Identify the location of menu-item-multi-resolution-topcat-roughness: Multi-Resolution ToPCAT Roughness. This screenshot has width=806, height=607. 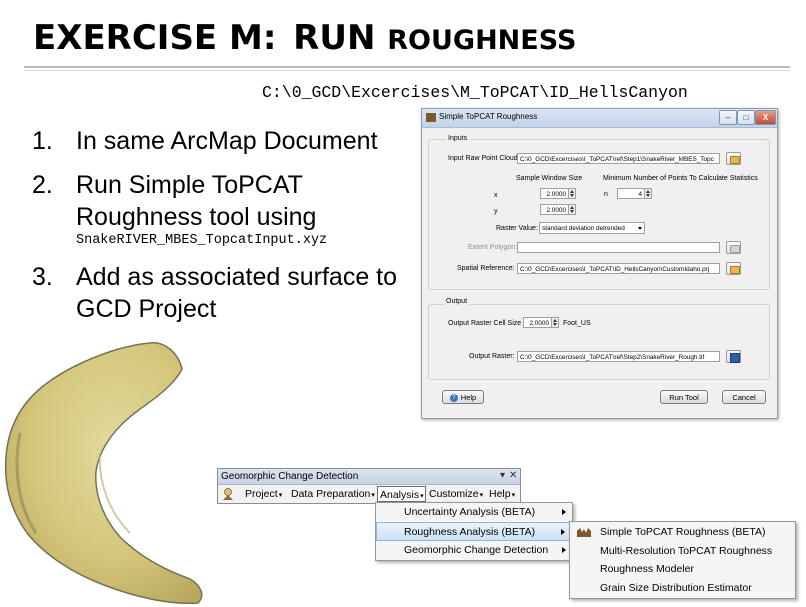
(682, 551).